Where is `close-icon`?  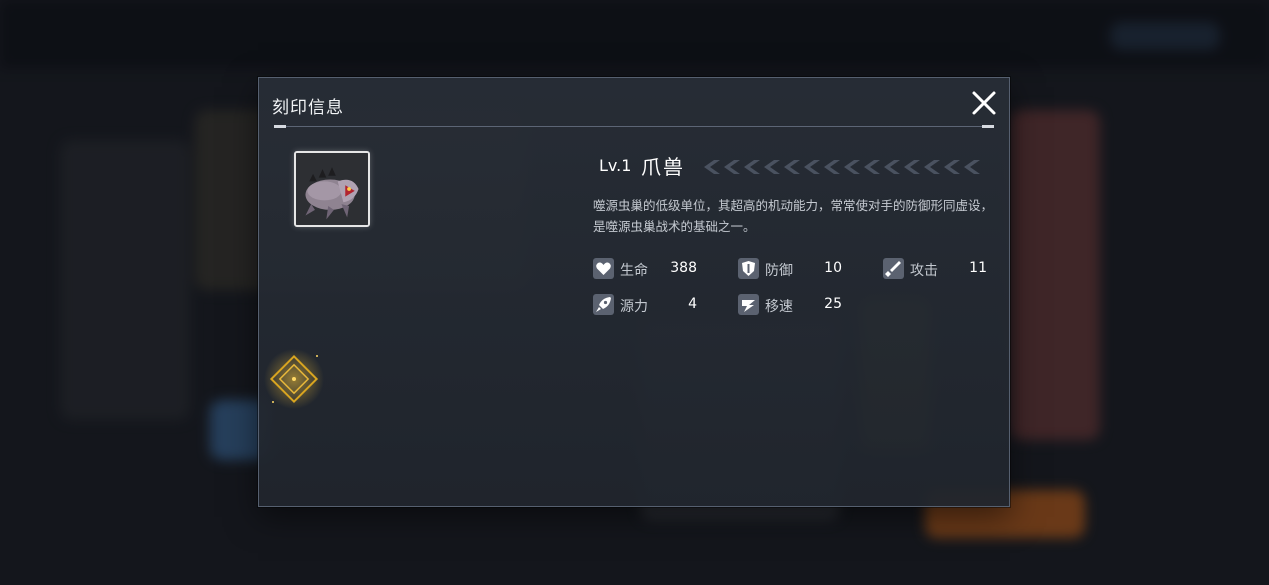 close-icon is located at coordinates (984, 103).